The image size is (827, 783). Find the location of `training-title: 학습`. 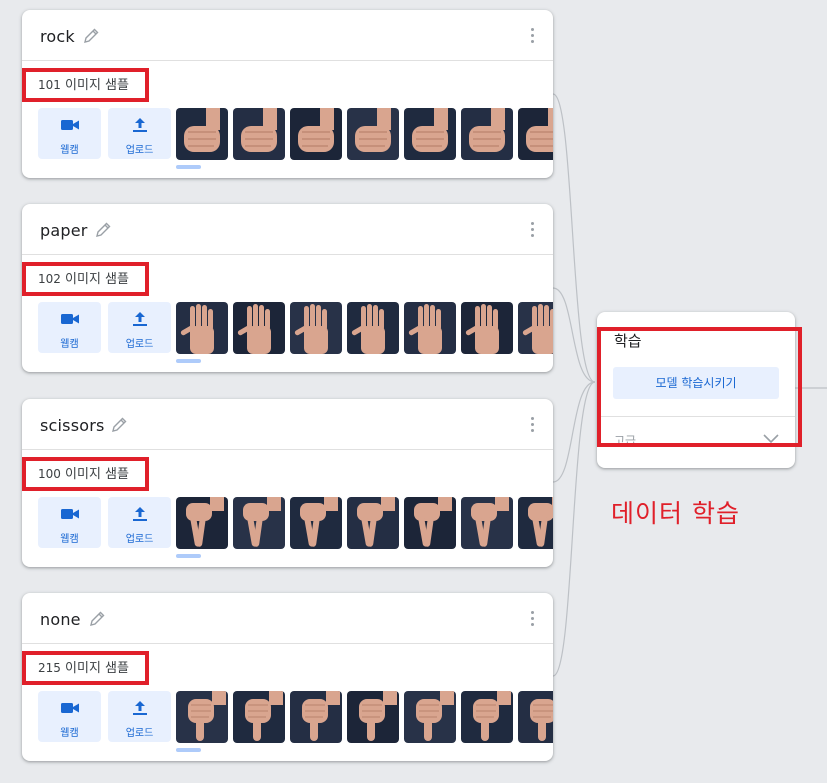

training-title: 학습 is located at coordinates (628, 341).